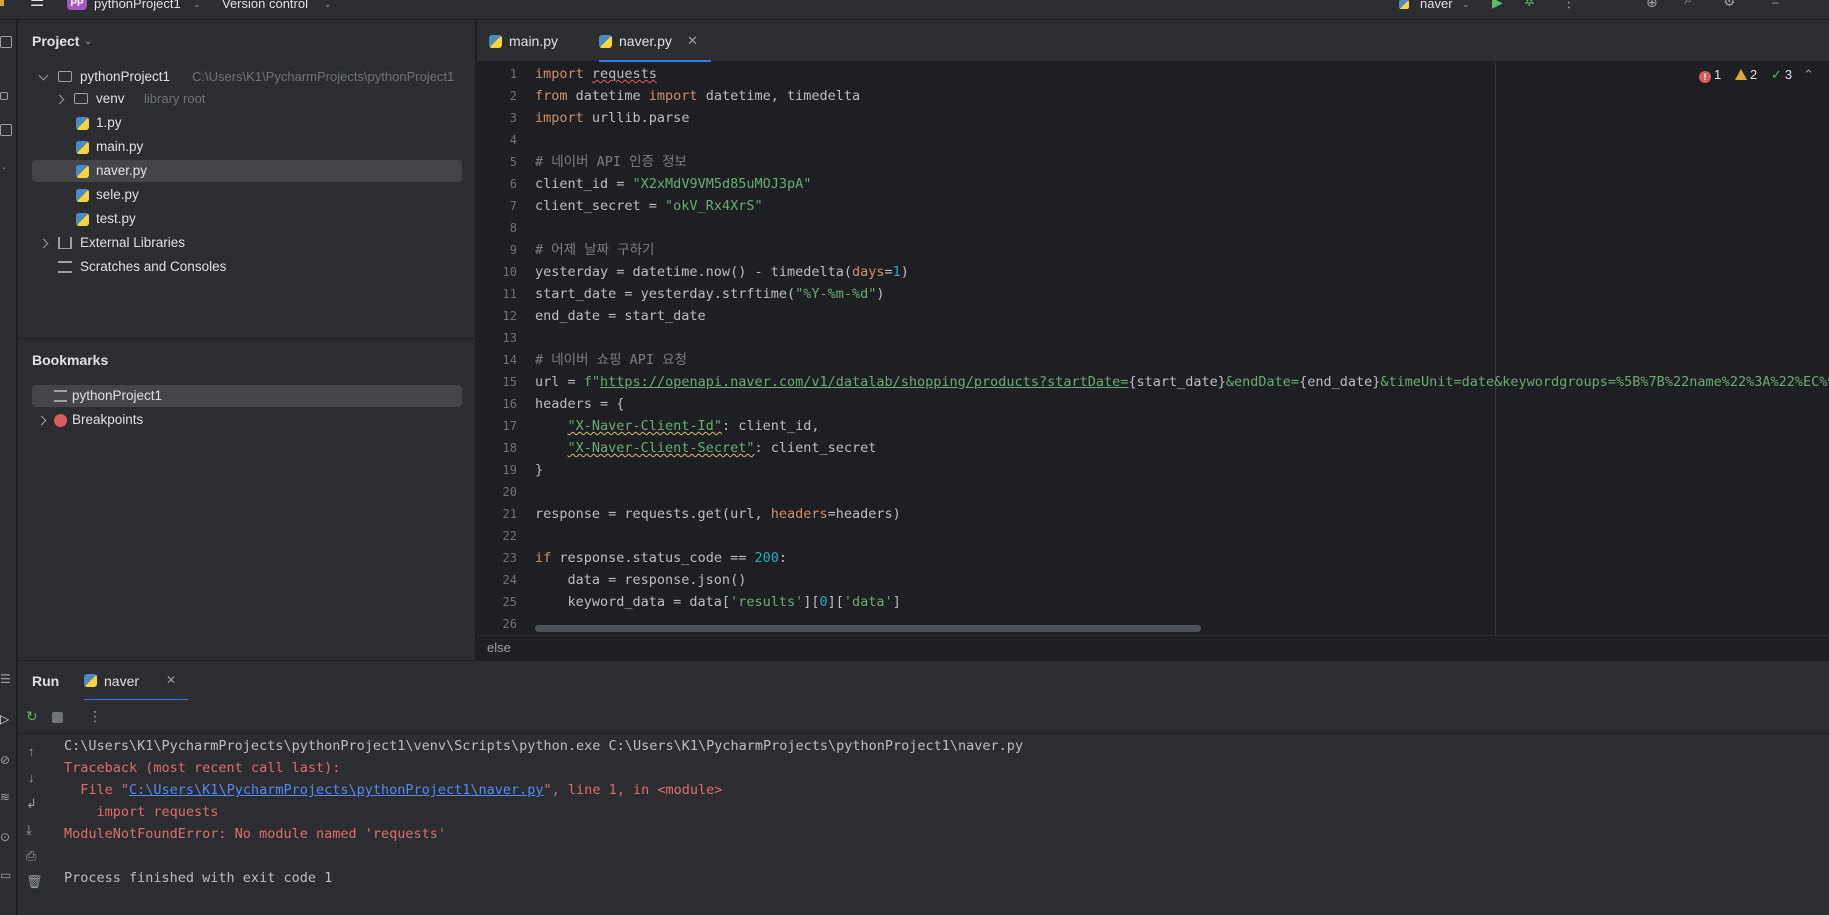  I want to click on chevron-up-icon: ⌃, so click(1808, 75).